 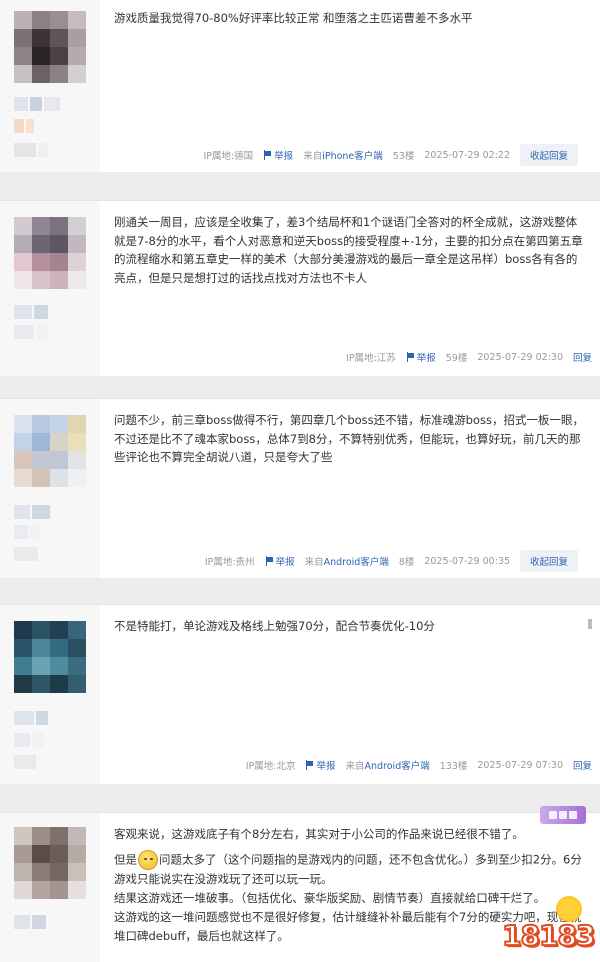 What do you see at coordinates (406, 562) in the screenshot?
I see `floor-number: 8楼` at bounding box center [406, 562].